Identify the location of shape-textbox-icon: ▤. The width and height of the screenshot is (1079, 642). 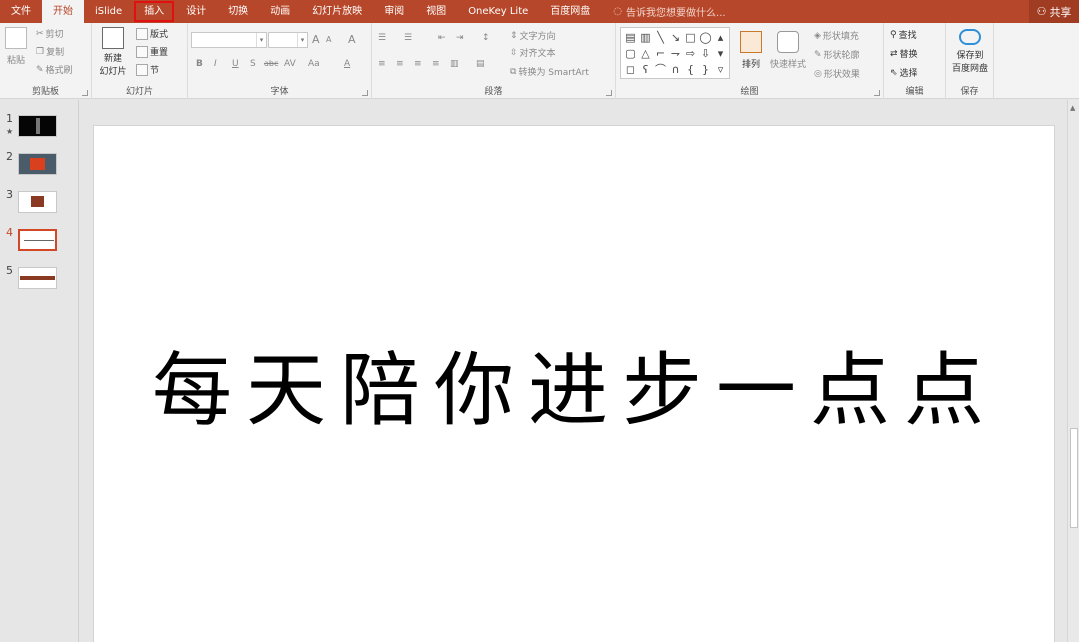
(630, 38).